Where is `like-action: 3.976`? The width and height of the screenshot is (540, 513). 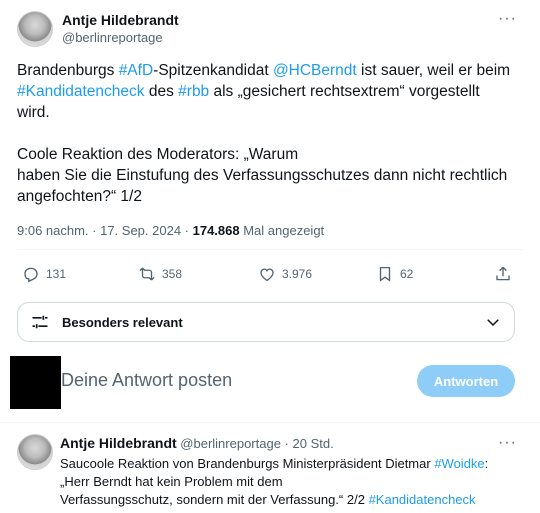 like-action: 3.976 is located at coordinates (285, 274).